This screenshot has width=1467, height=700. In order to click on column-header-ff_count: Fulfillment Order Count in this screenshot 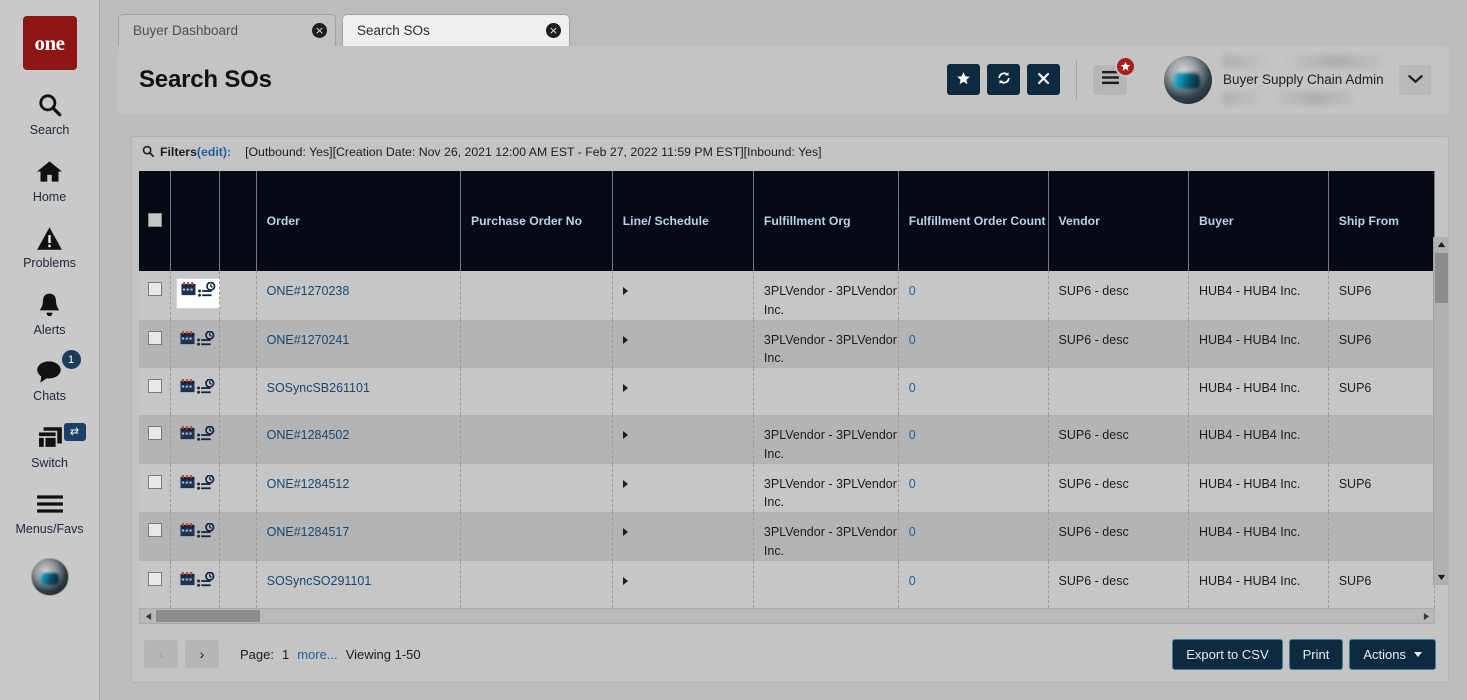, I will do `click(973, 221)`.